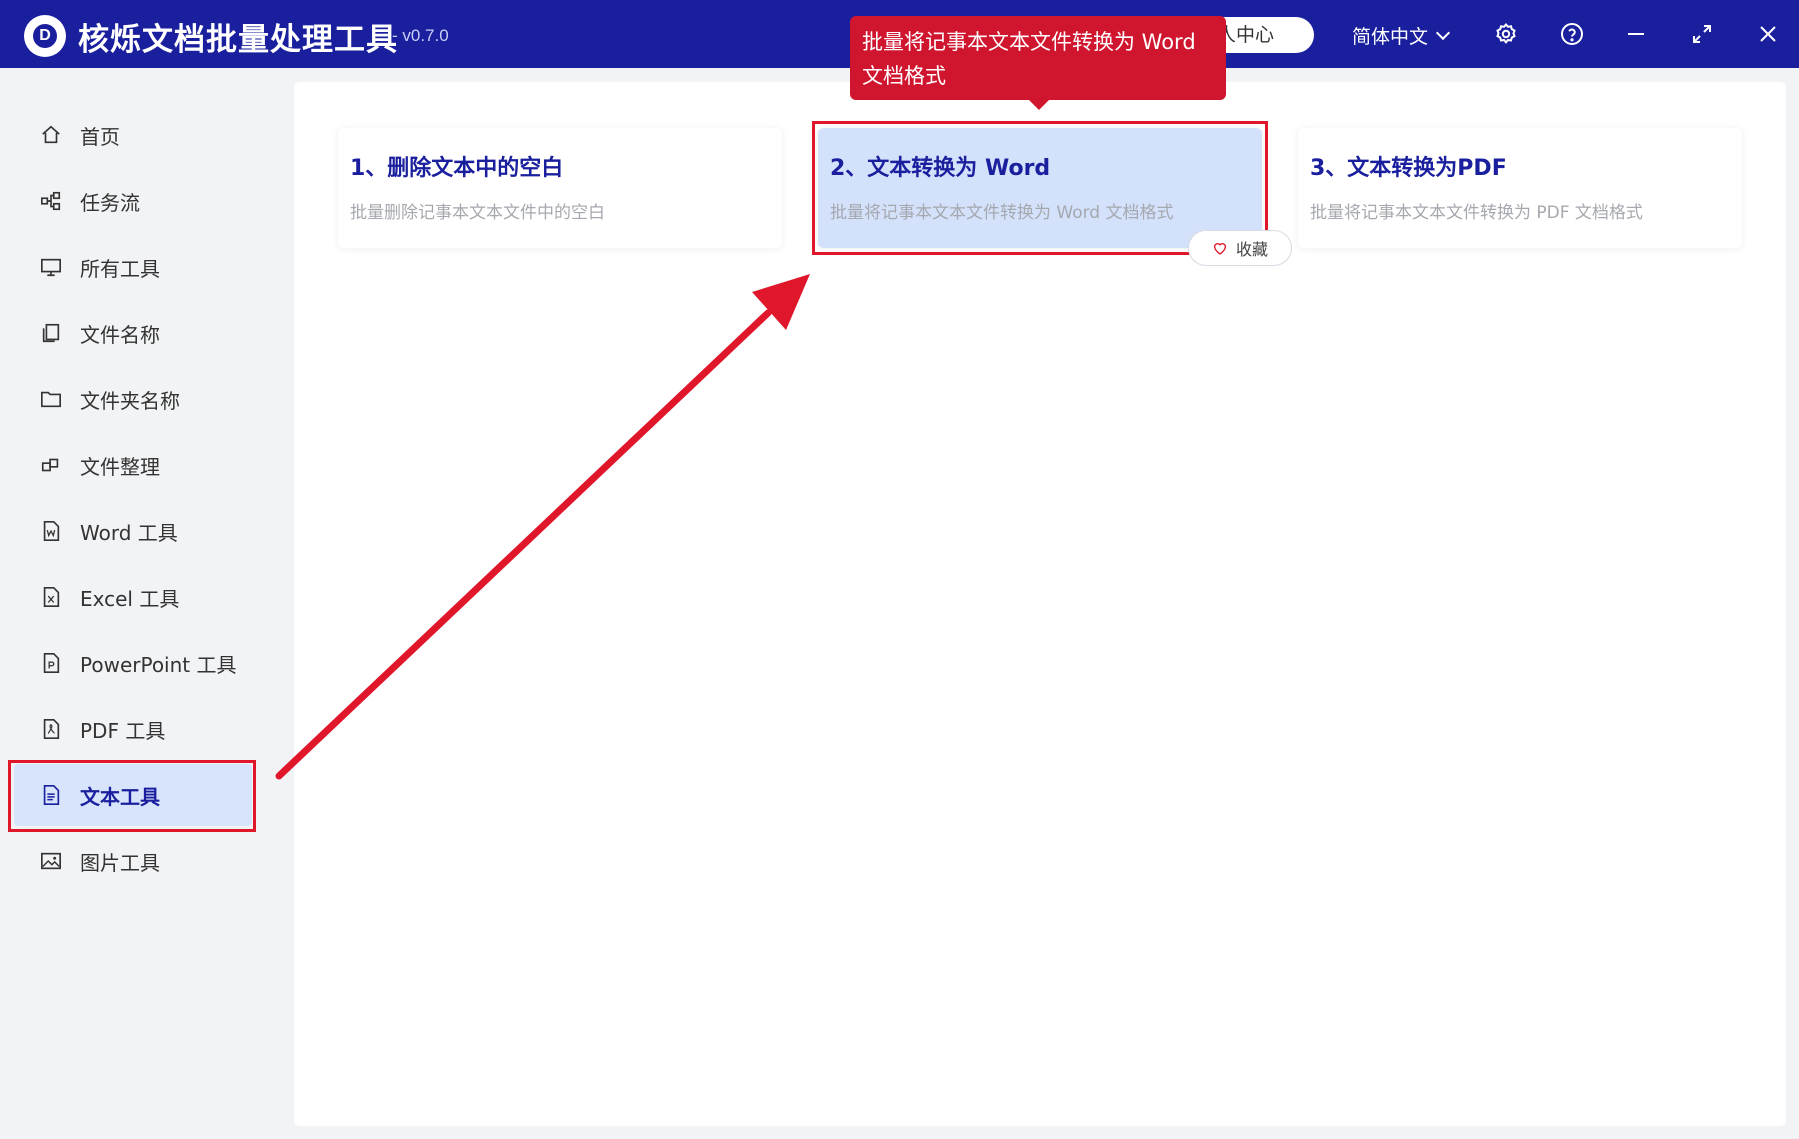 The width and height of the screenshot is (1799, 1139). I want to click on minimize-icon, so click(1636, 34).